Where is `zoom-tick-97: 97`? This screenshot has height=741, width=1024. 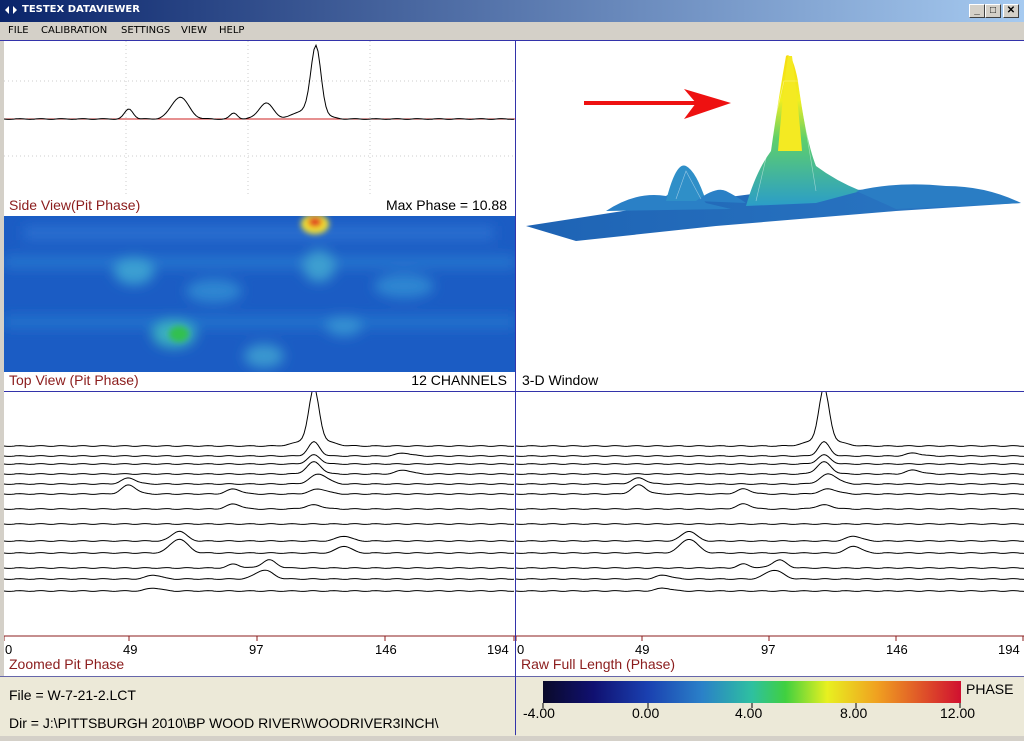
zoom-tick-97: 97 is located at coordinates (256, 649).